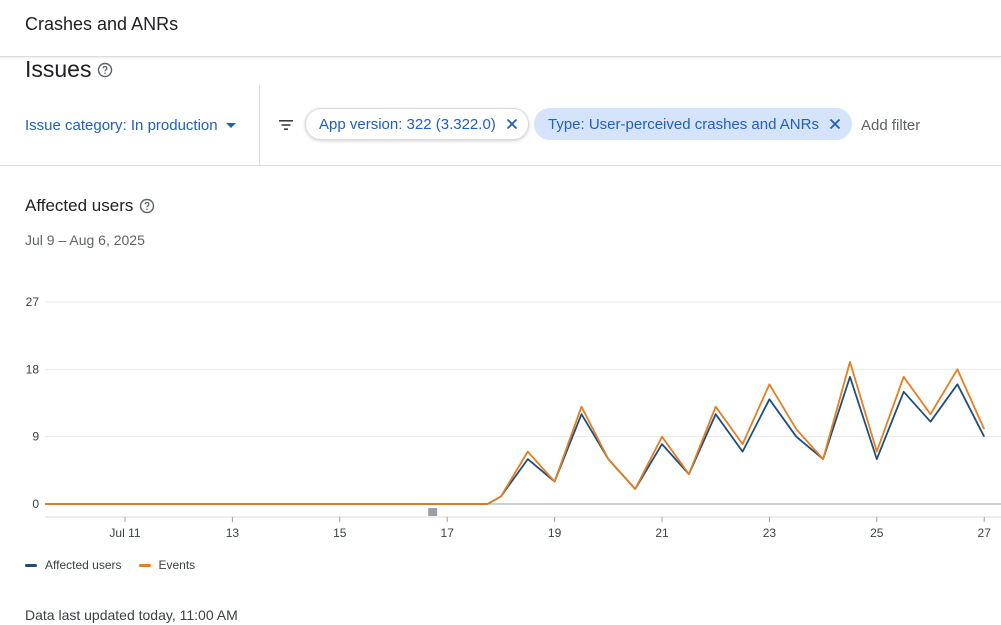  What do you see at coordinates (555, 533) in the screenshot?
I see `x-tick-label: 19` at bounding box center [555, 533].